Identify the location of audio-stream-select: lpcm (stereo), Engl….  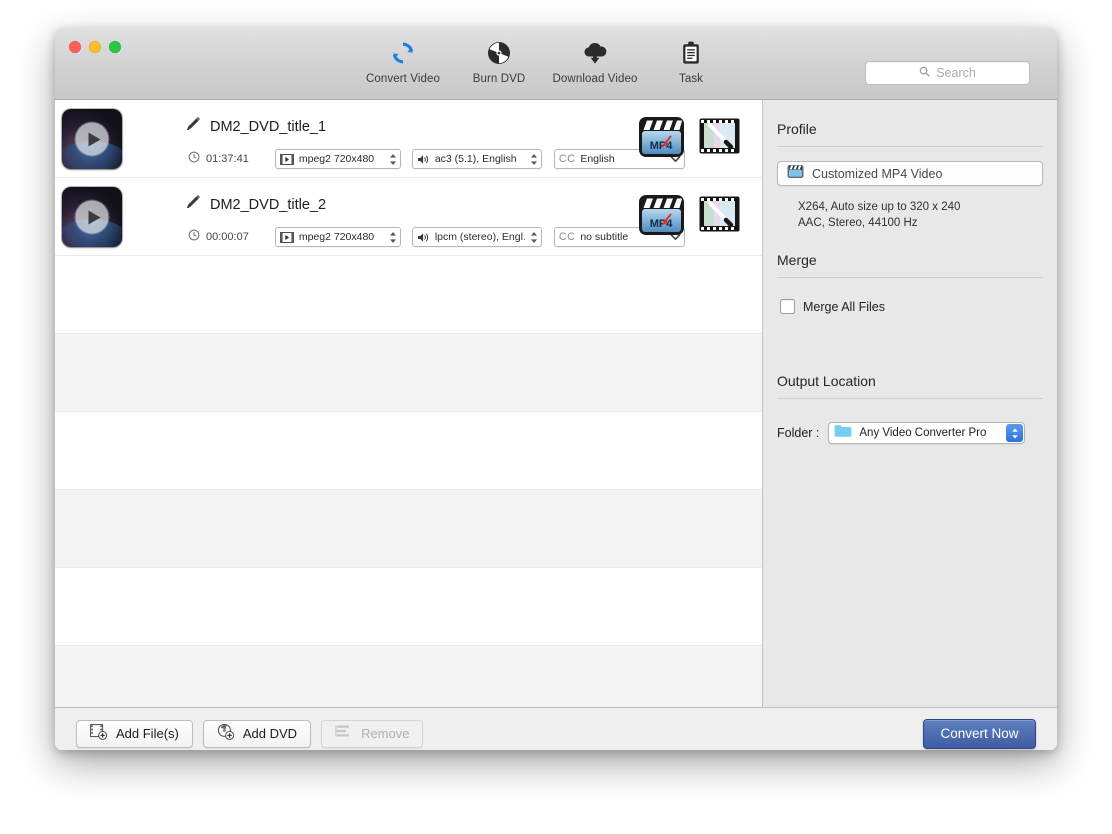
(476, 237).